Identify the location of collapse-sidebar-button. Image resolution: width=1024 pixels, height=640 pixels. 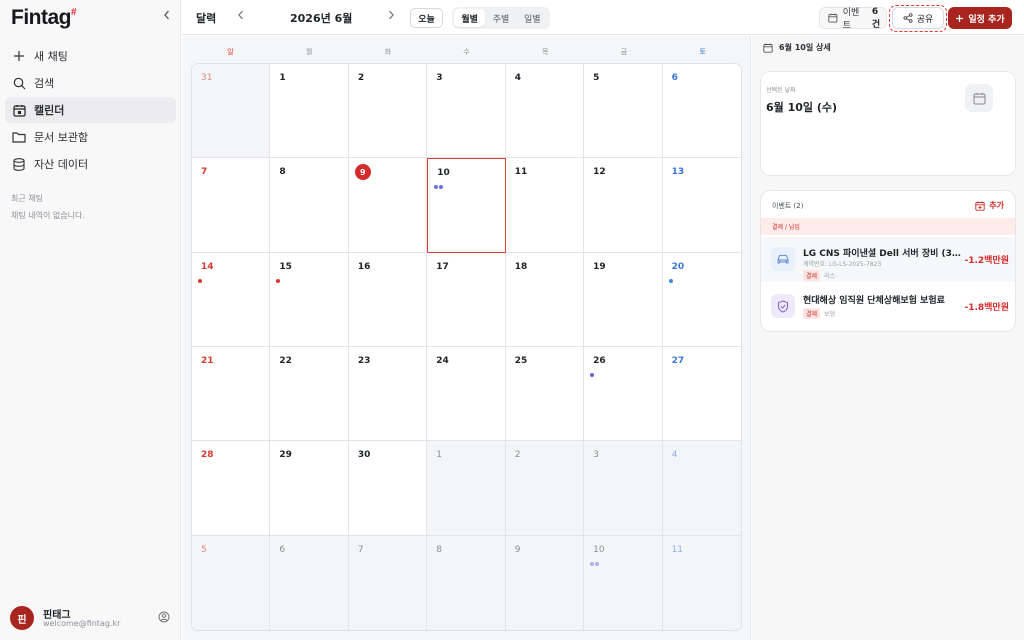
(167, 17).